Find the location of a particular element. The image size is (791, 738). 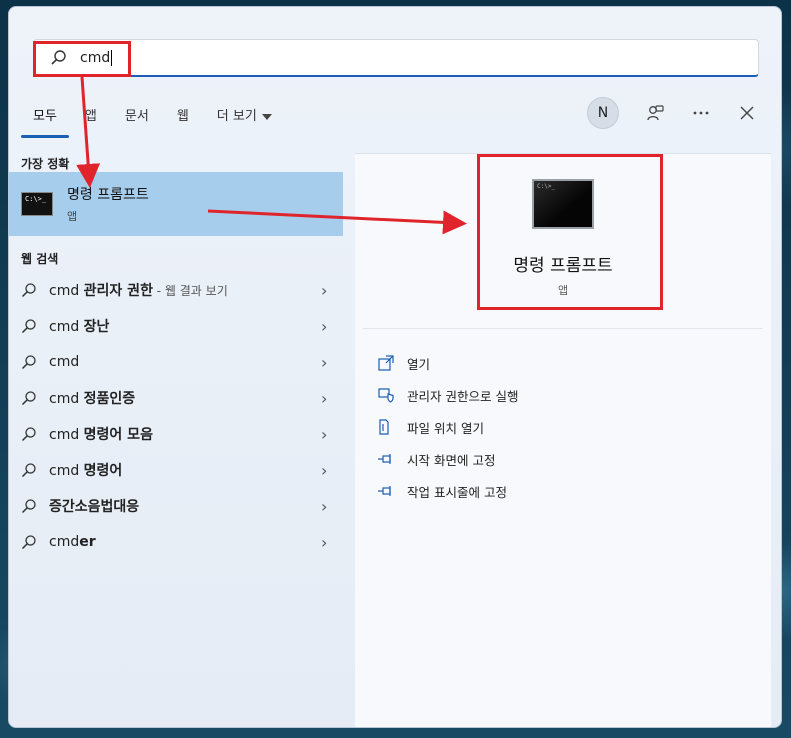

chevron-down-icon is located at coordinates (266, 116).